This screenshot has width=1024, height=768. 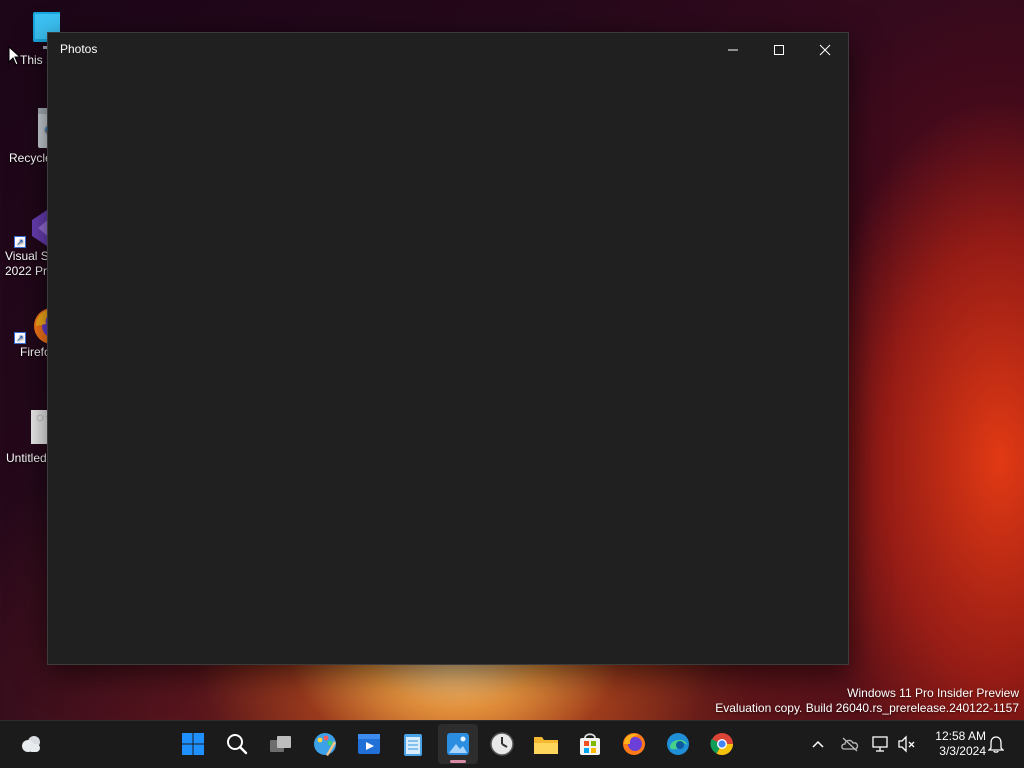 I want to click on firefox-icon, so click(x=634, y=744).